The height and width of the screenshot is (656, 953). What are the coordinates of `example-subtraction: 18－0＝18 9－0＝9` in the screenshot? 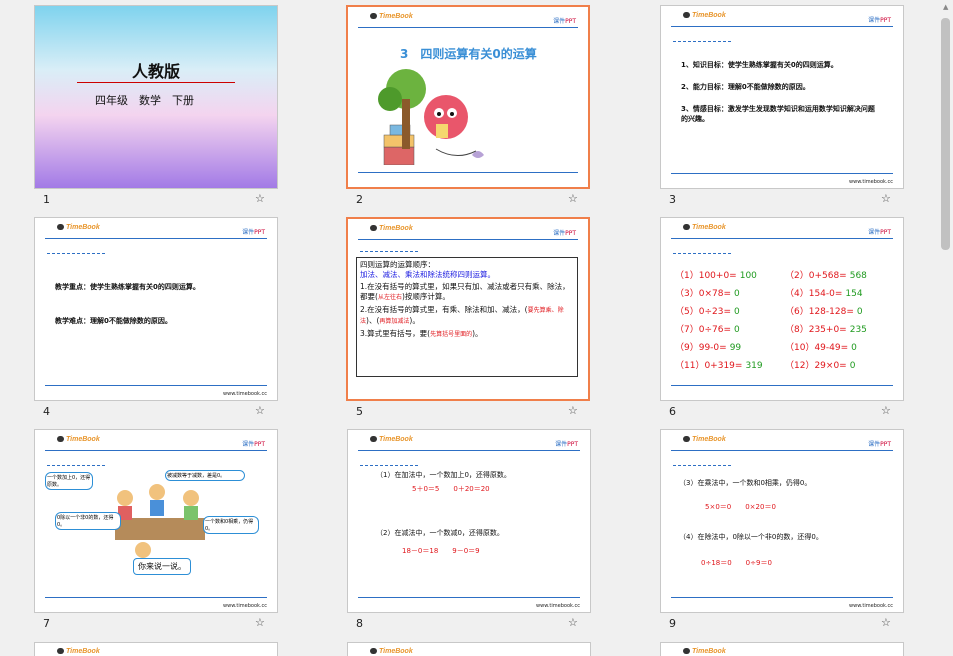 It's located at (441, 551).